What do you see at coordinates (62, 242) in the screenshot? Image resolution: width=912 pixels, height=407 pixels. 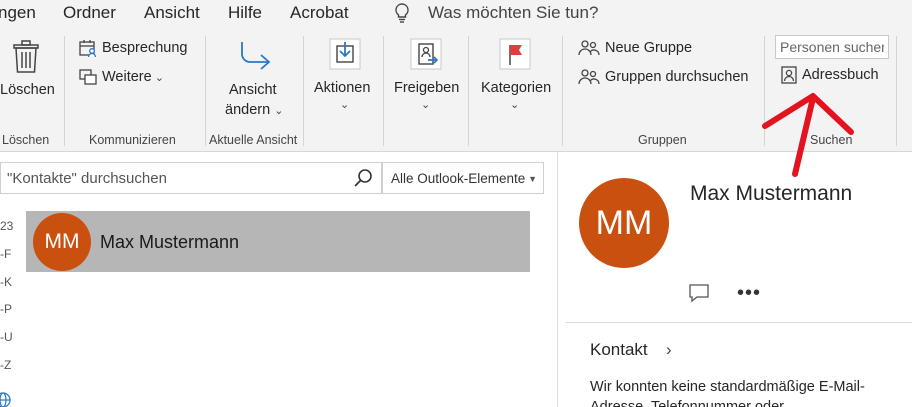 I see `avatar: MM` at bounding box center [62, 242].